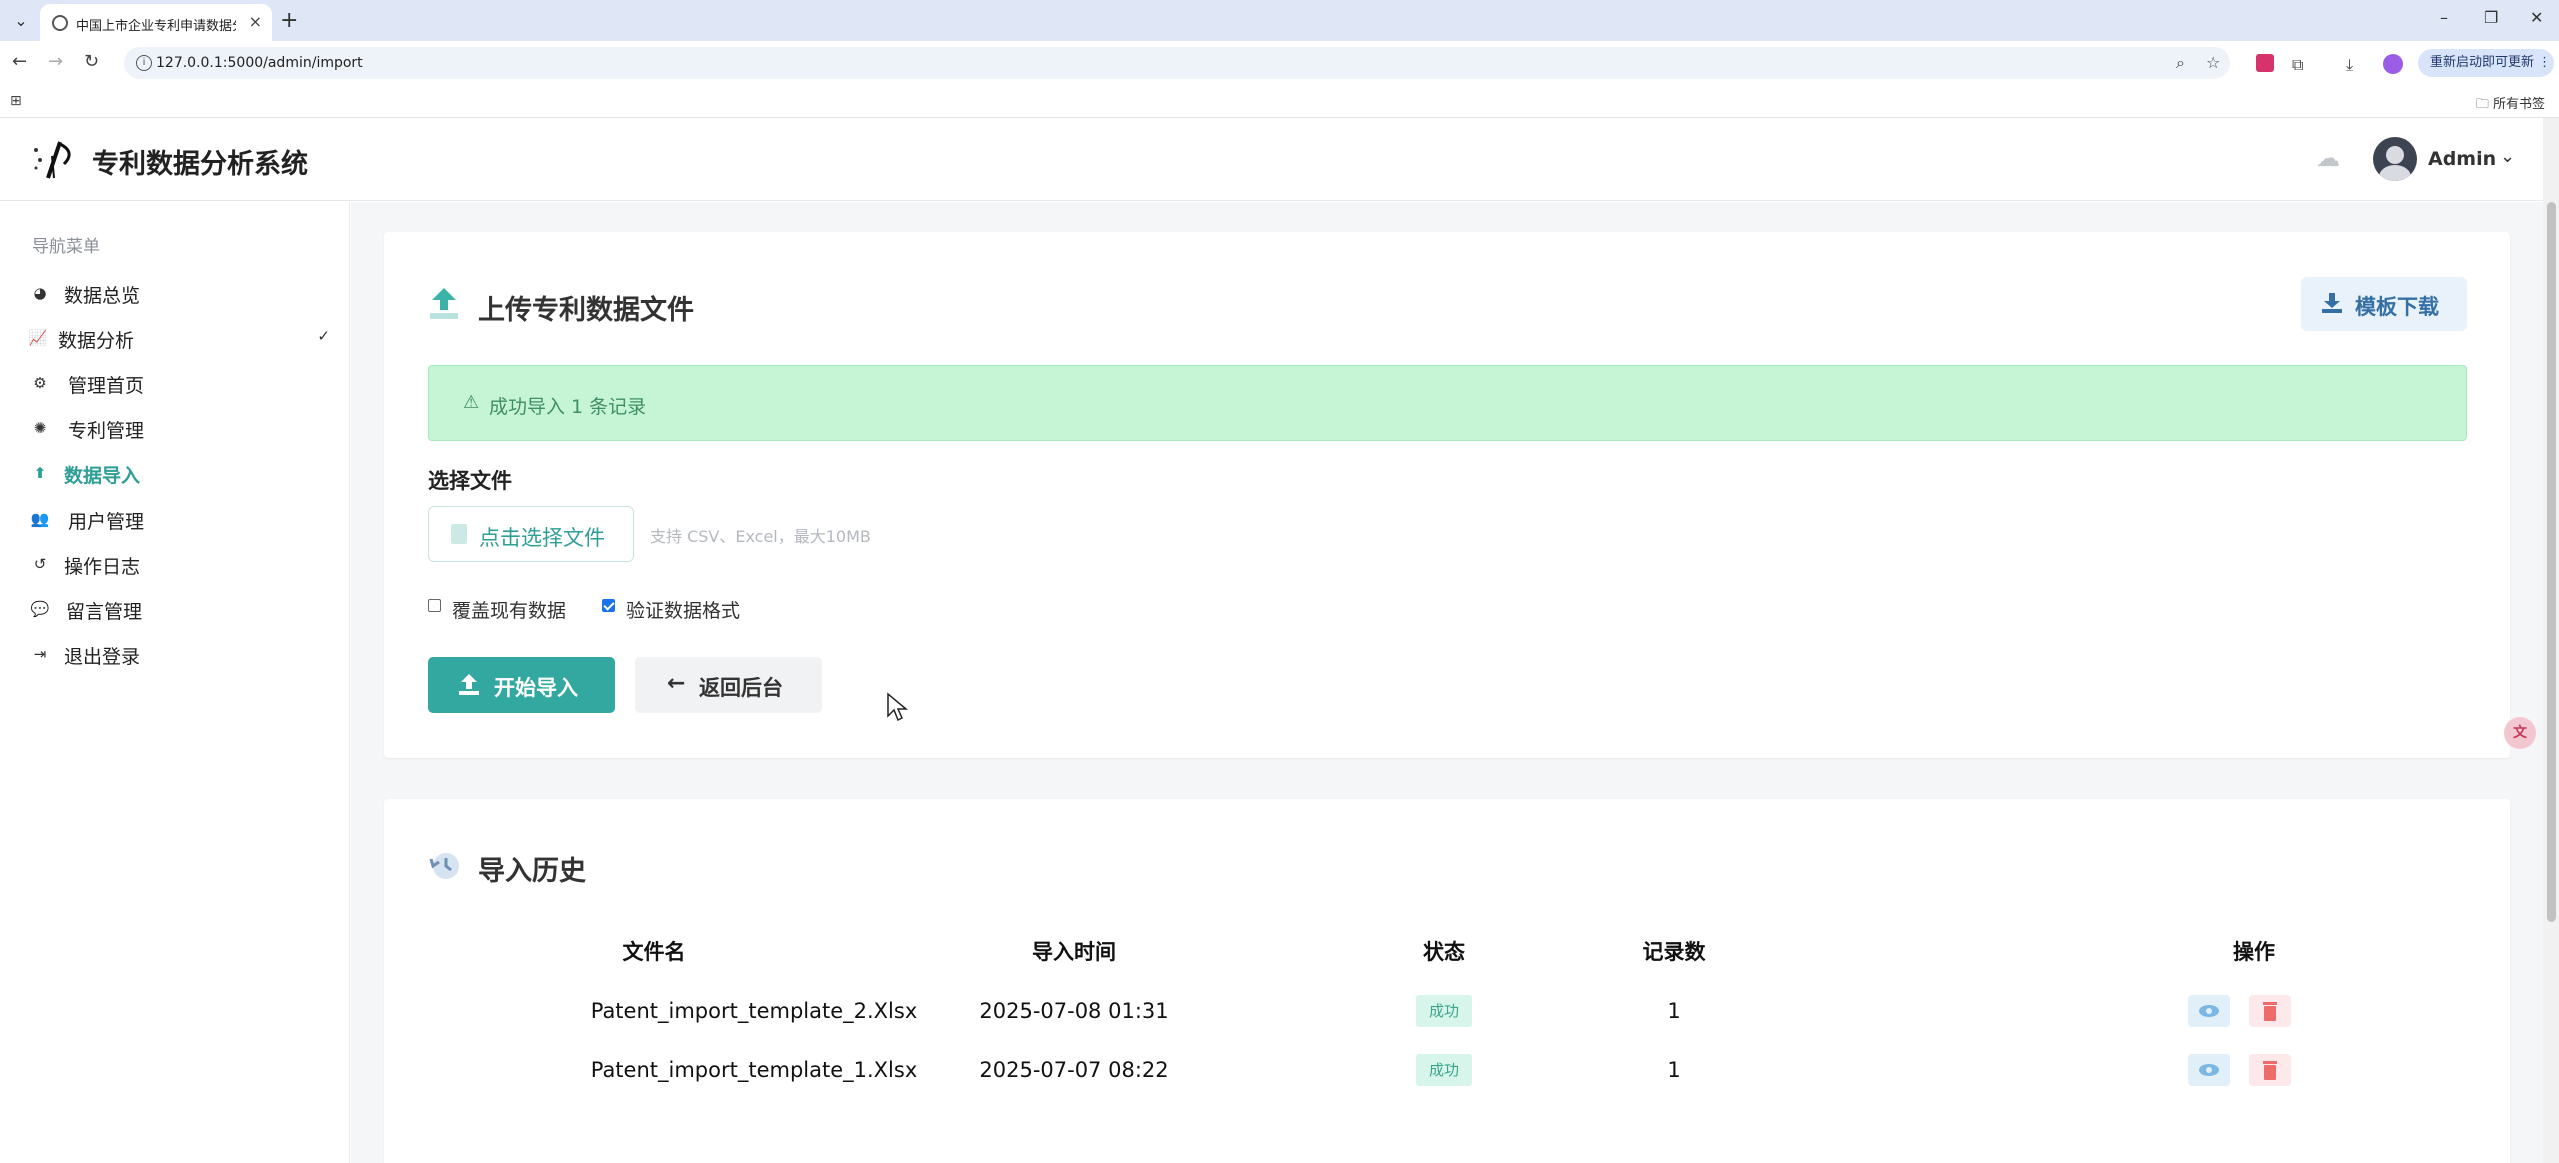 The image size is (2559, 1163). Describe the element at coordinates (106, 386) in the screenshot. I see `sidebar-item-label: 管理首页` at that location.